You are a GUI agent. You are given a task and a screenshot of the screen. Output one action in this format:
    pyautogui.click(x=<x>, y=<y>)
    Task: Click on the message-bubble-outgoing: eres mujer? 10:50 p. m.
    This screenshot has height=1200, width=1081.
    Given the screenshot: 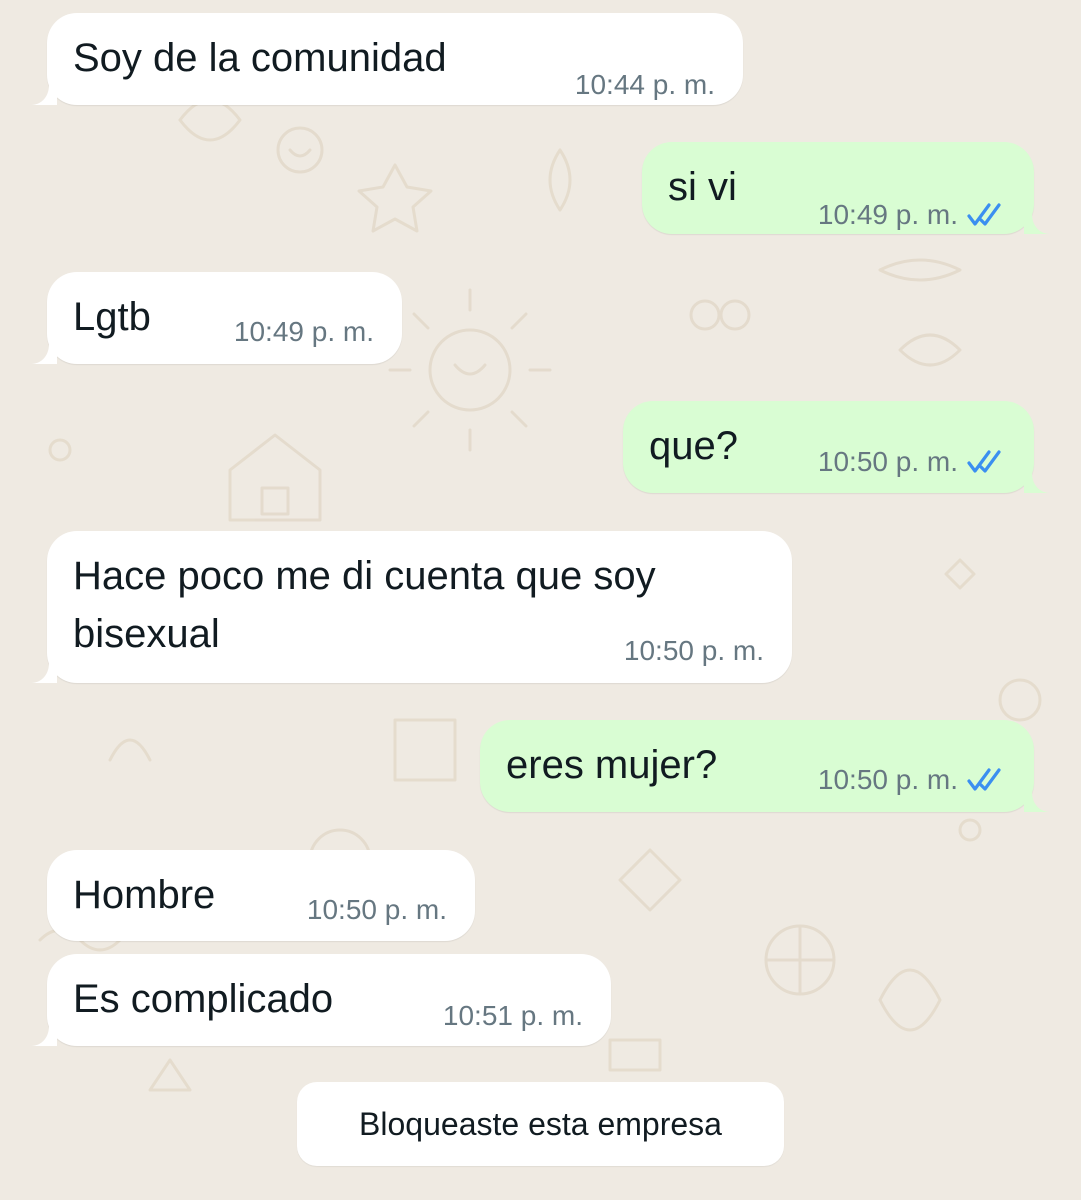 What is the action you would take?
    pyautogui.click(x=765, y=766)
    